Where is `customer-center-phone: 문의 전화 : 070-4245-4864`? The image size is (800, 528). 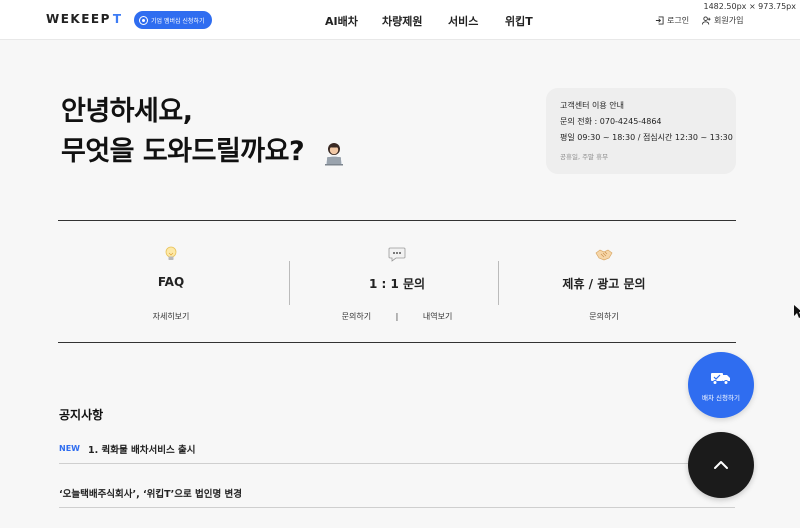
customer-center-phone: 문의 전화 : 070-4245-4864 is located at coordinates (611, 121).